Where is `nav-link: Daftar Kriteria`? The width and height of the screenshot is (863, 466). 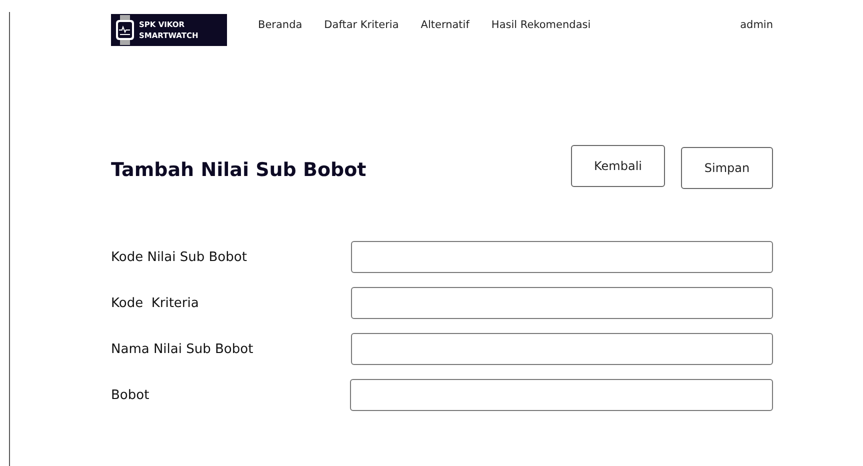 nav-link: Daftar Kriteria is located at coordinates (361, 25).